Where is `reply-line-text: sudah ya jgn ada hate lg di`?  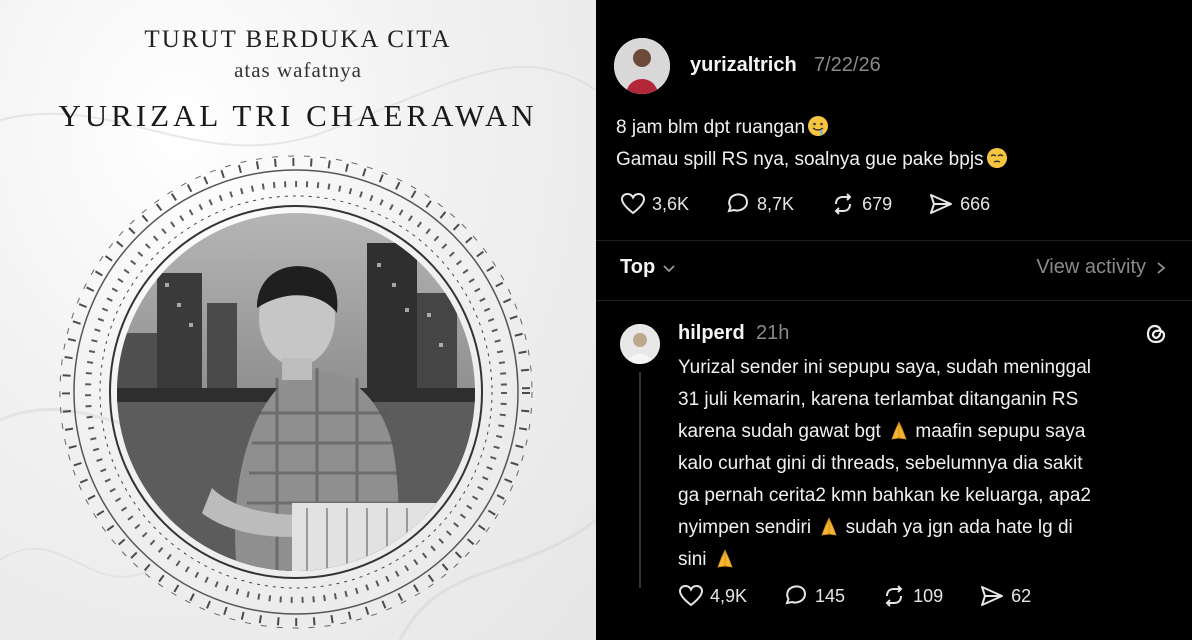 reply-line-text: sudah ya jgn ada hate lg di is located at coordinates (959, 527).